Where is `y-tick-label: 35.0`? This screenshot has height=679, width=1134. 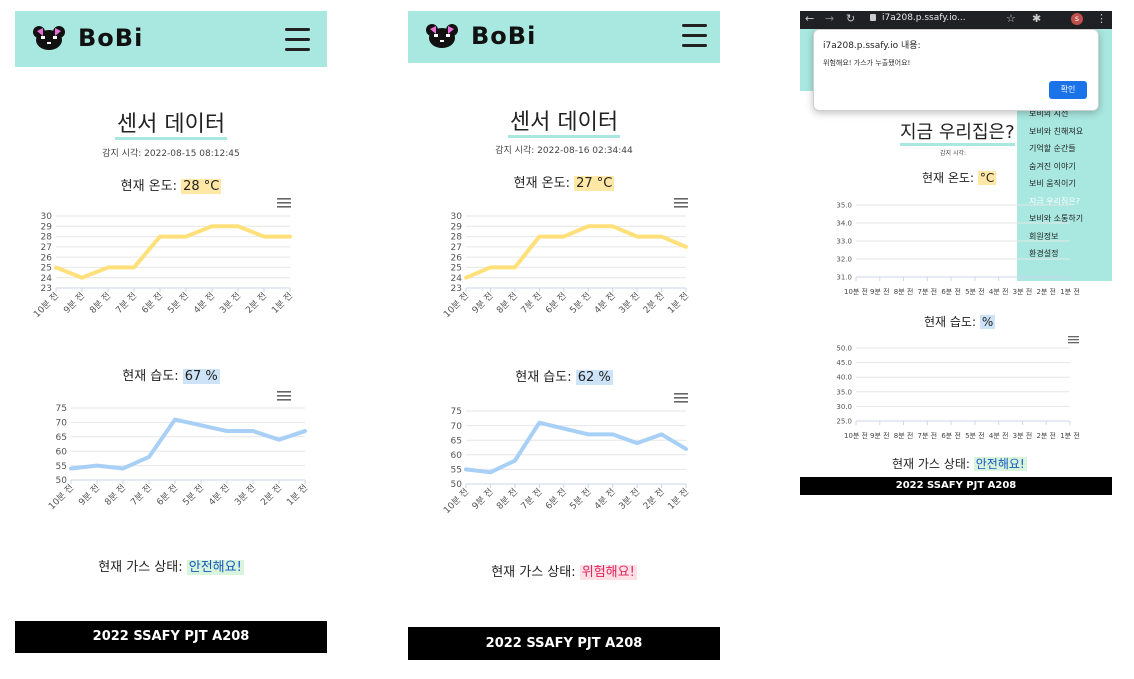 y-tick-label: 35.0 is located at coordinates (844, 392).